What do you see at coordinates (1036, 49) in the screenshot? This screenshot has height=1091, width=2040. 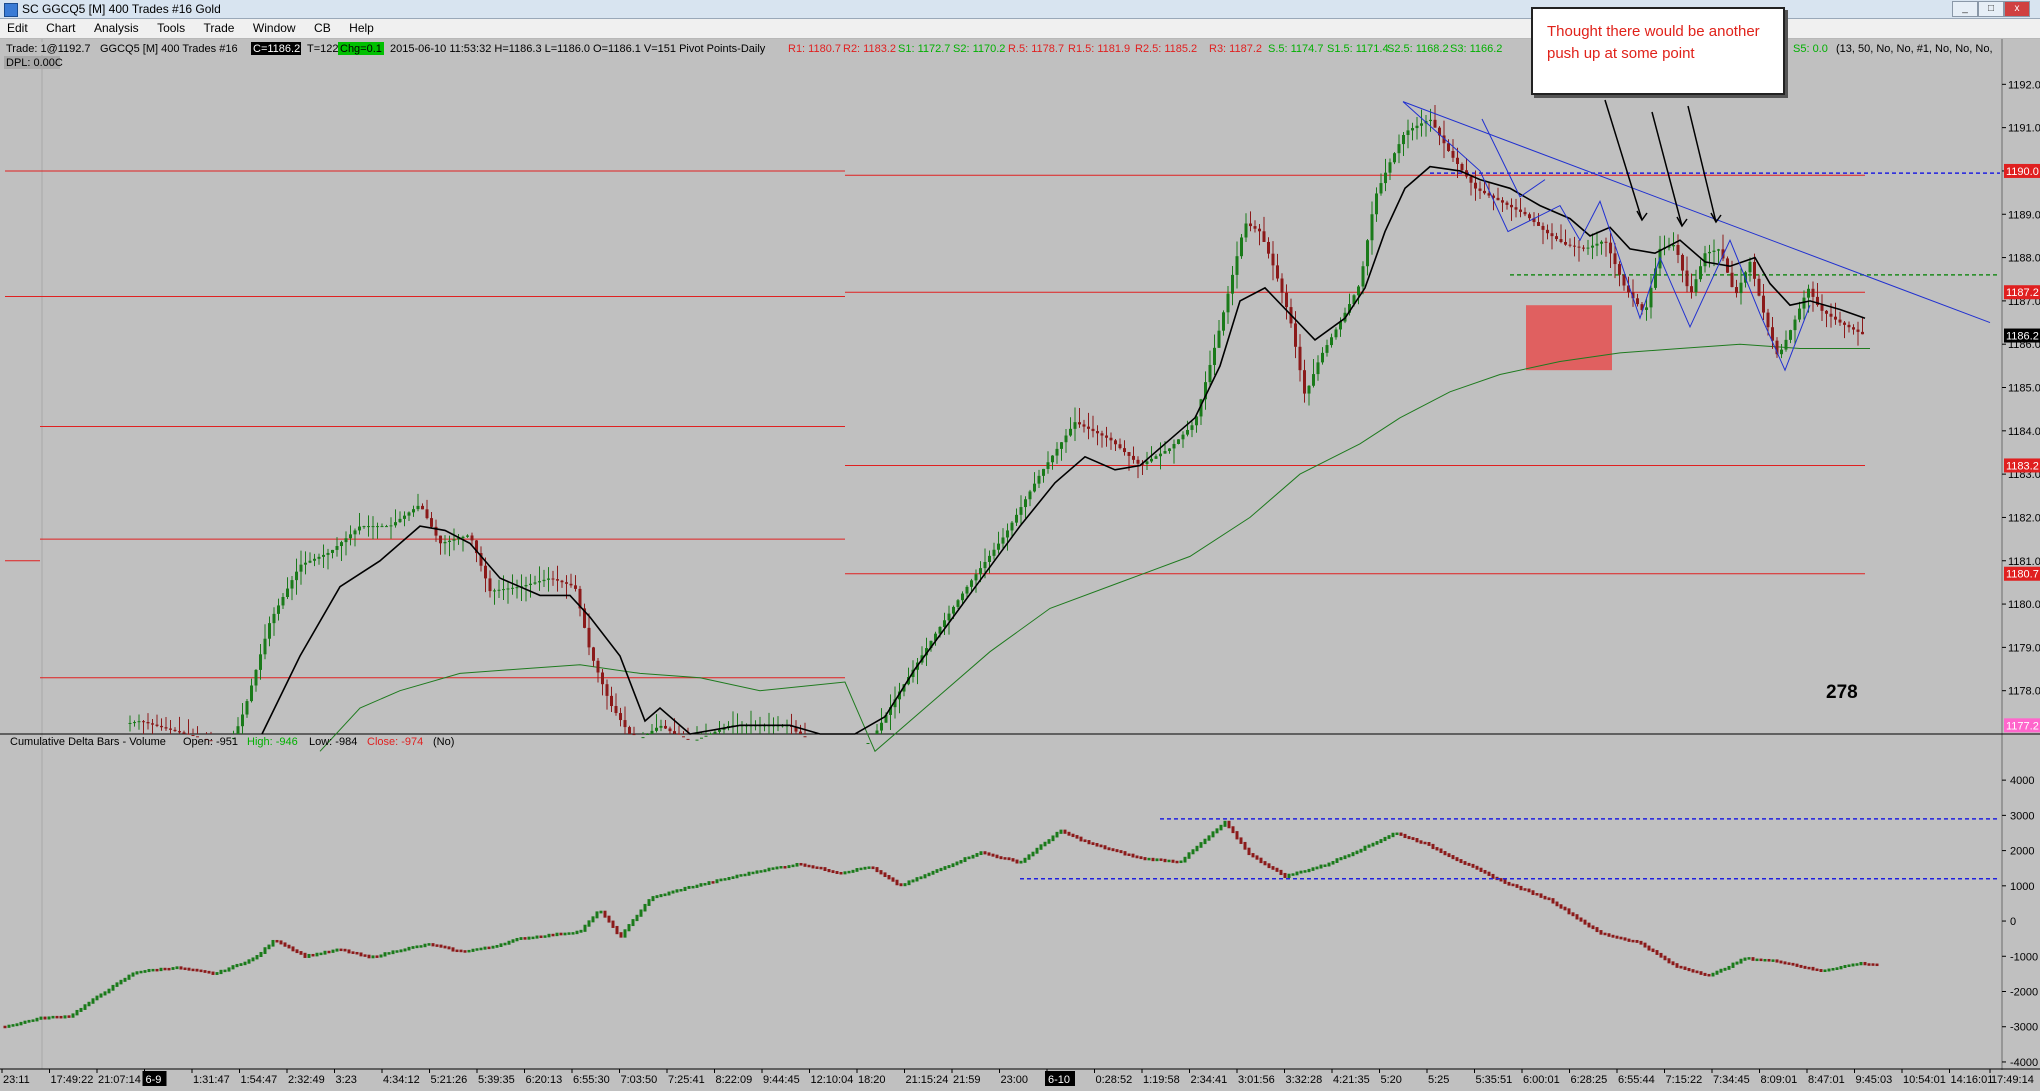 I see `pivot-r05: R.5: 1178.7` at bounding box center [1036, 49].